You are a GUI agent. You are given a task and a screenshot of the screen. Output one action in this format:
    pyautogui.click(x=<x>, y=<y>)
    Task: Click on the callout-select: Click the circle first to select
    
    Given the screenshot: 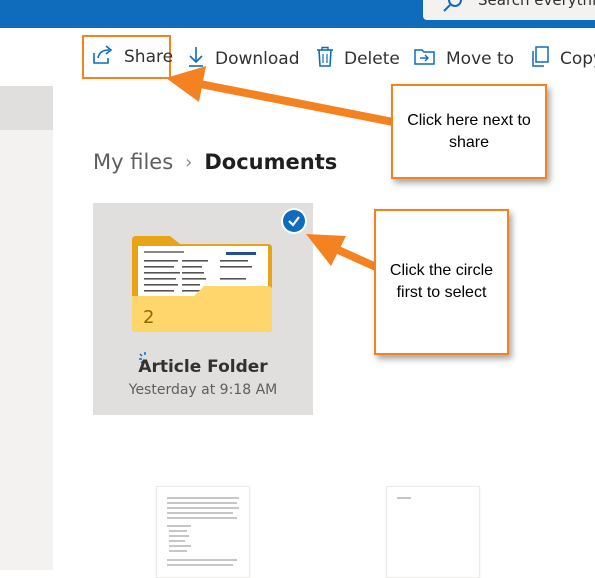 What is the action you would take?
    pyautogui.click(x=441, y=282)
    